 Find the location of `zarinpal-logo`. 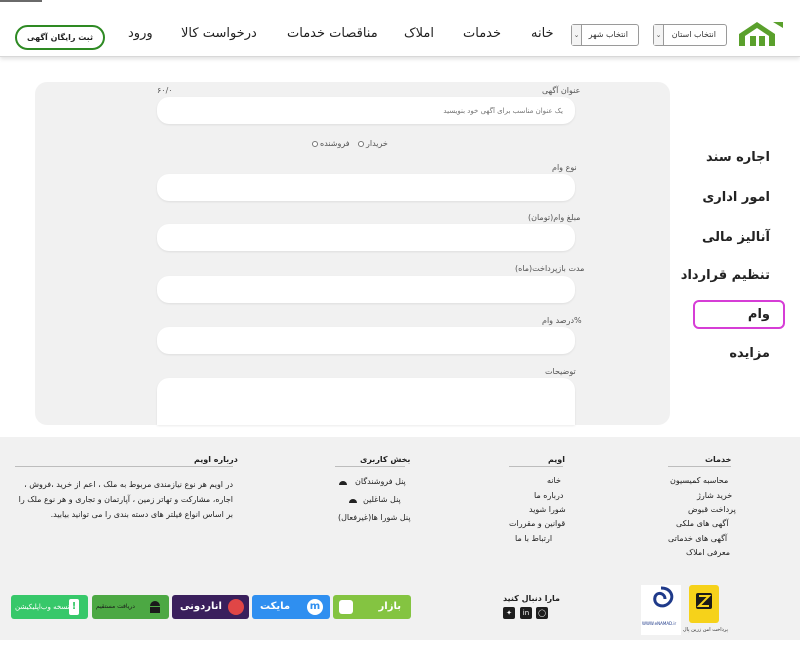

zarinpal-logo is located at coordinates (704, 604).